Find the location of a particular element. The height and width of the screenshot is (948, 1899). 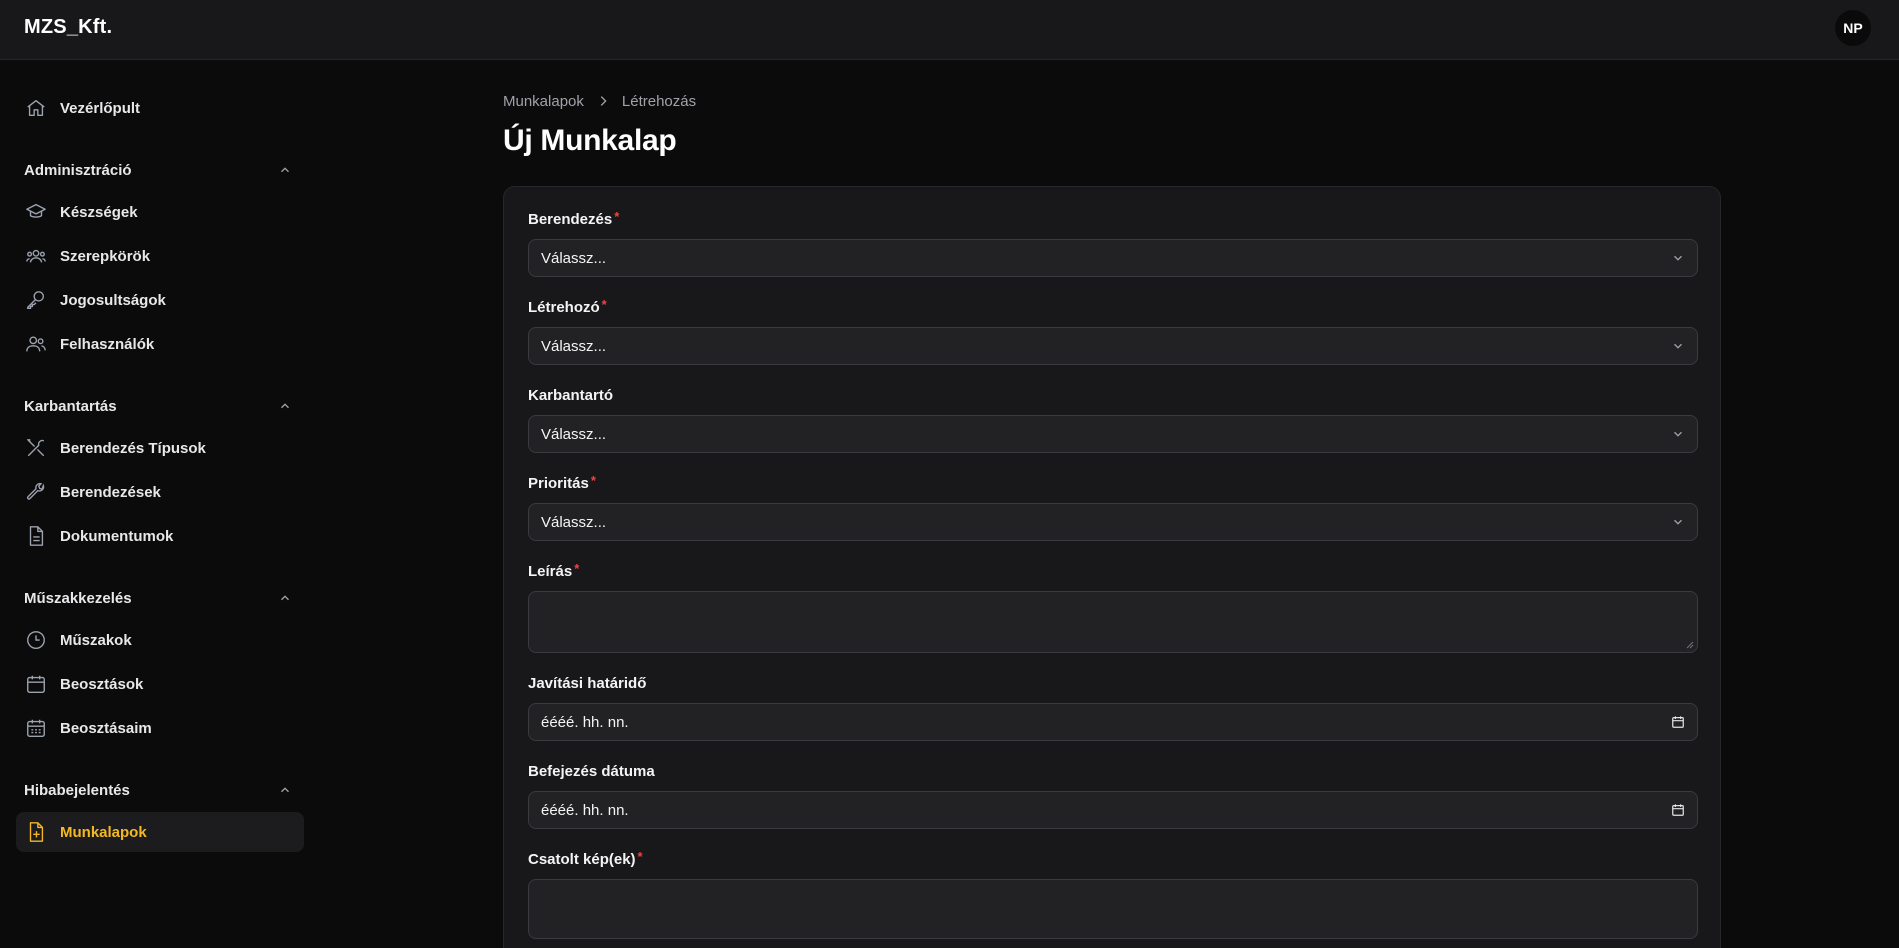

sidebar-item-label: Jogosultságok is located at coordinates (113, 300).